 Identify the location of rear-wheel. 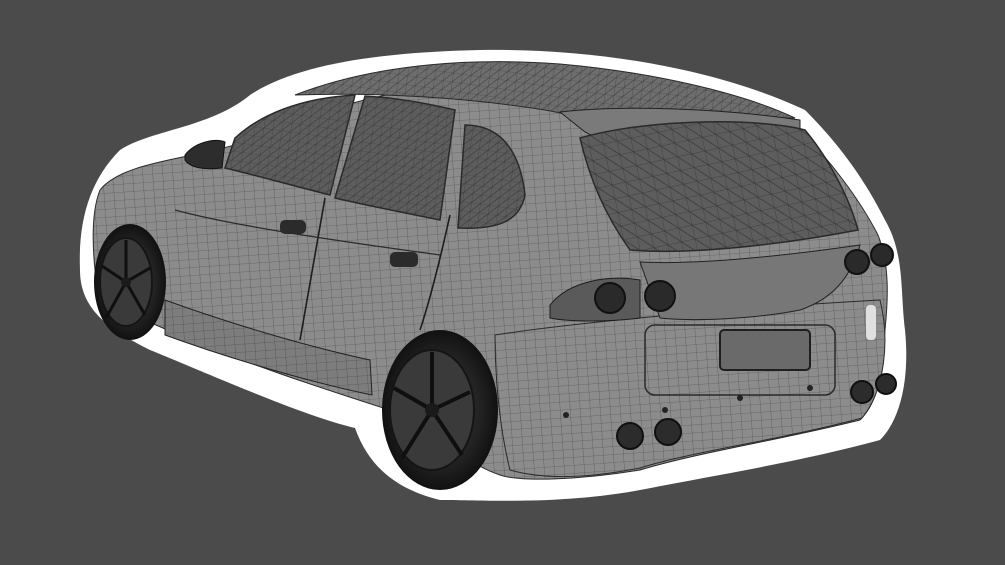
(440, 410).